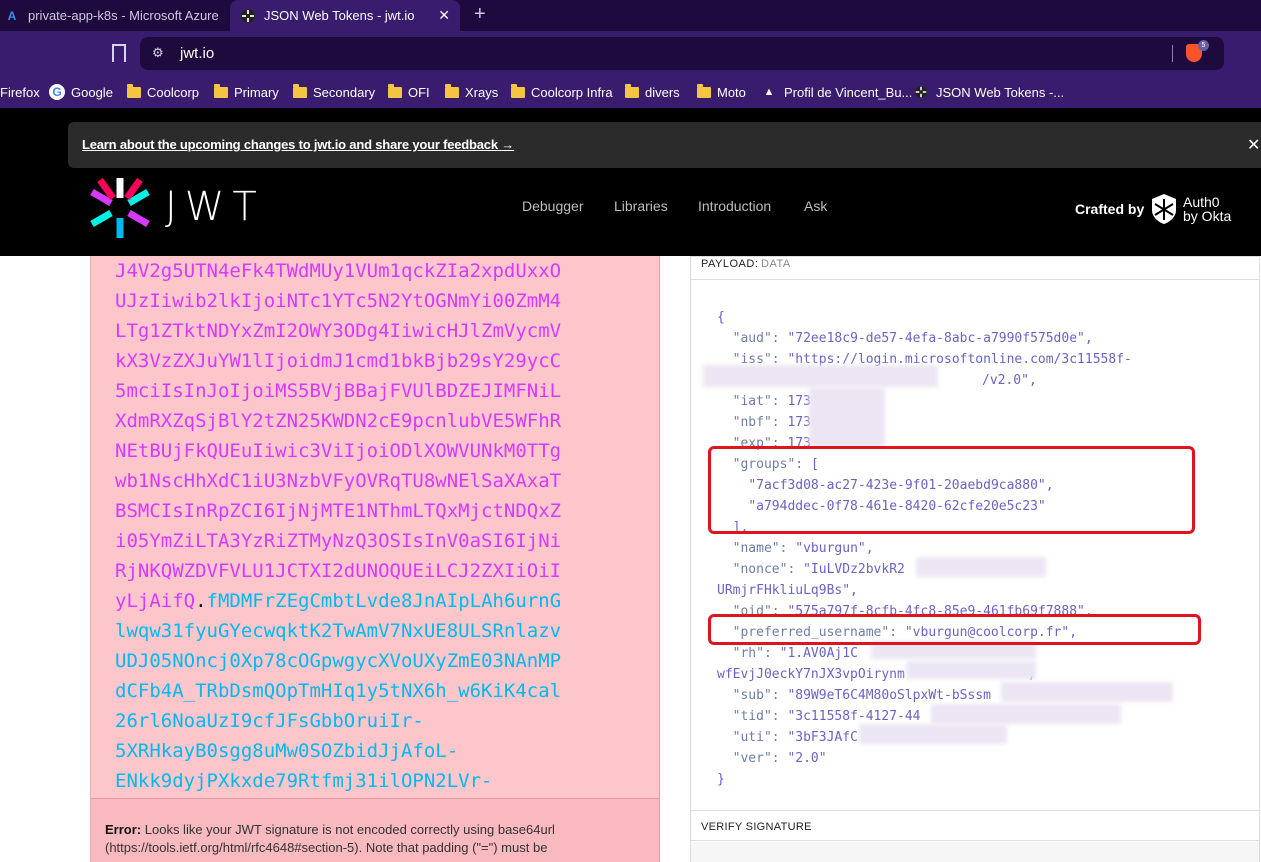 The height and width of the screenshot is (862, 1261). Describe the element at coordinates (339, 15) in the screenshot. I see `tab-title: JSON Web Tokens - jwt.io` at that location.